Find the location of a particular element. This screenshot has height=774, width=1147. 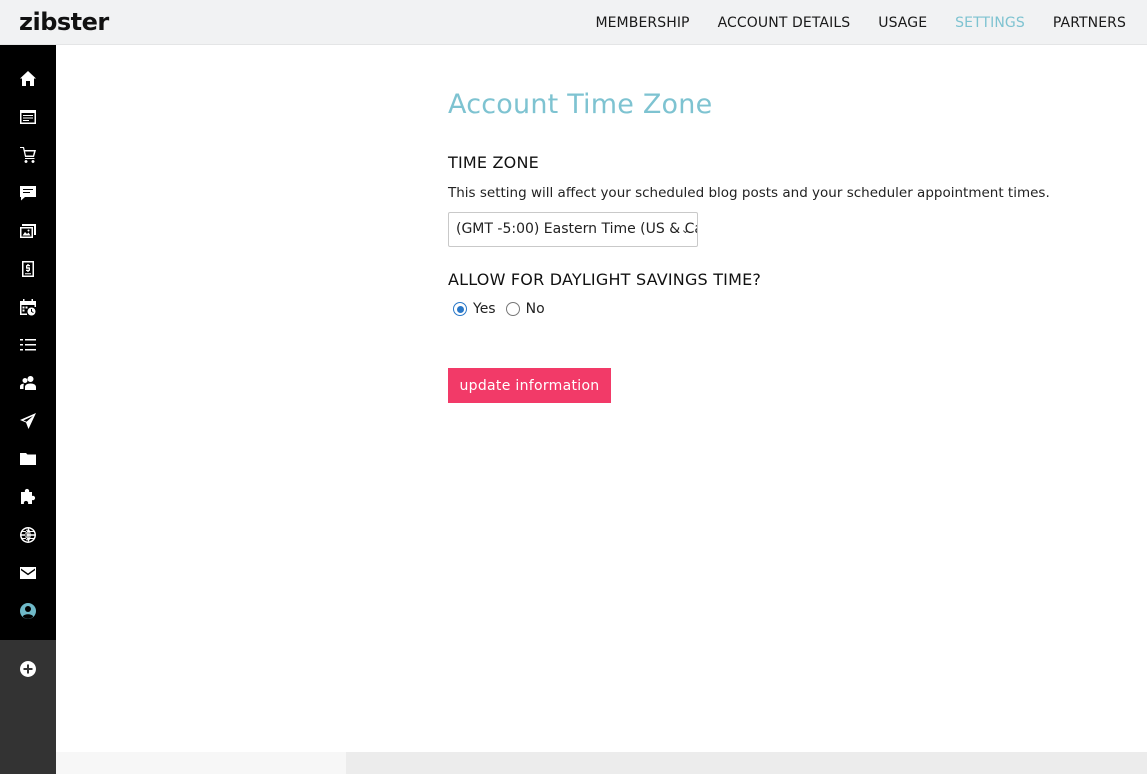

profile-icon is located at coordinates (28, 611).